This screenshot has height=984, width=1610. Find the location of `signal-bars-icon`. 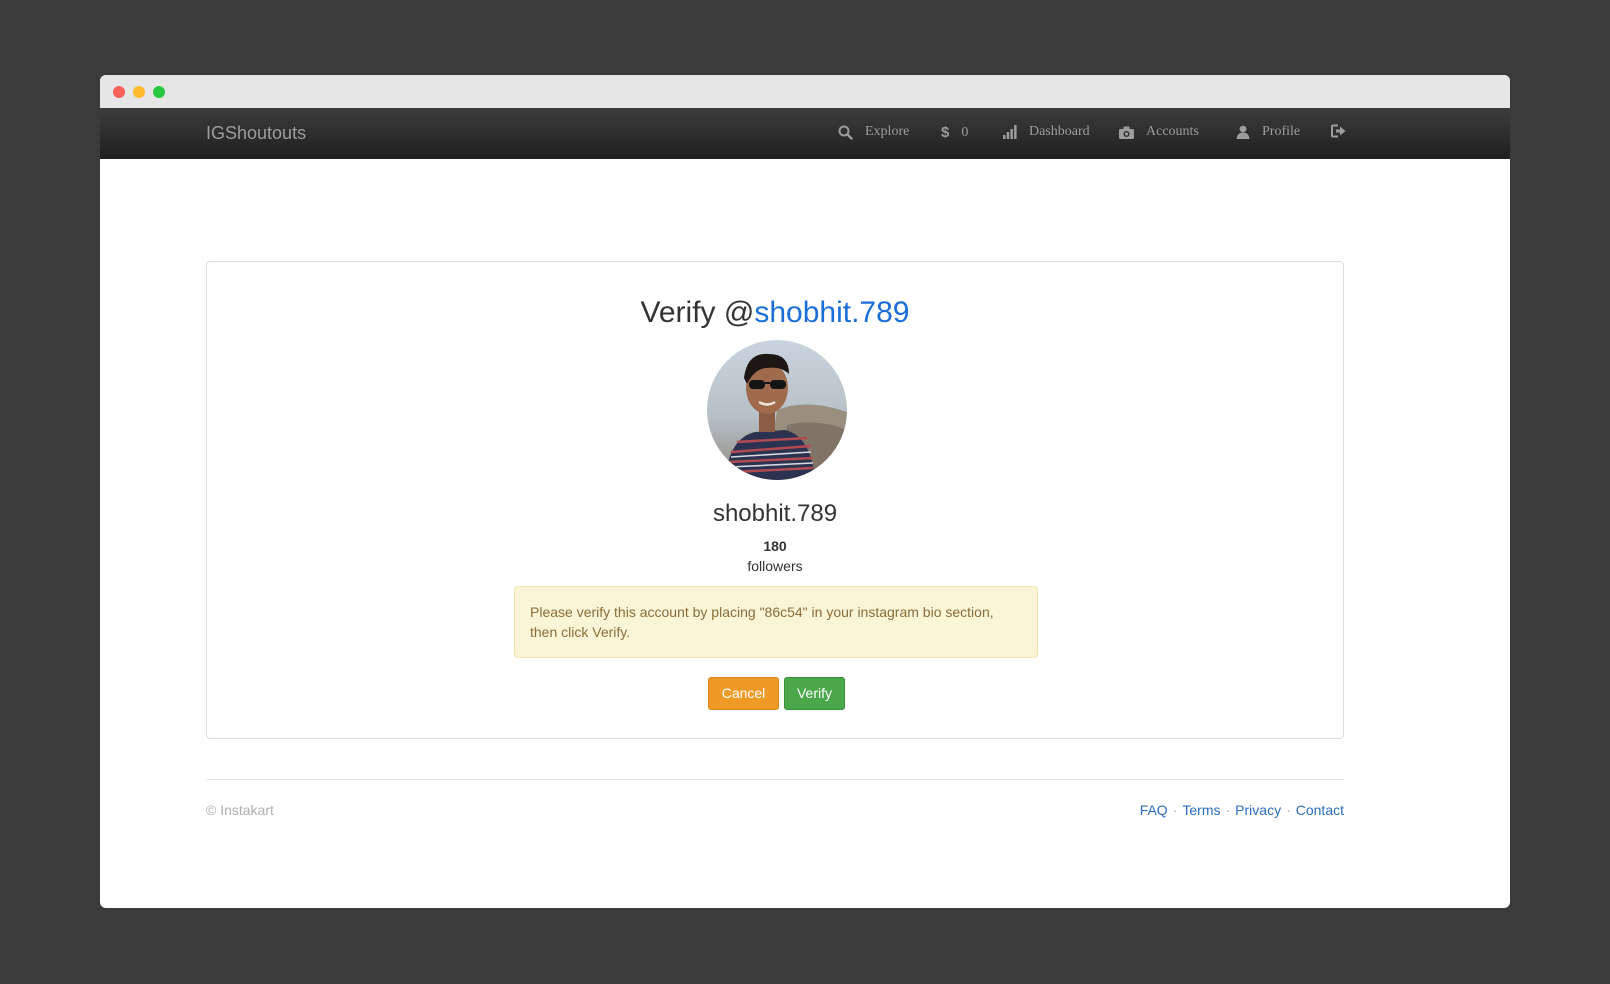

signal-bars-icon is located at coordinates (1010, 132).